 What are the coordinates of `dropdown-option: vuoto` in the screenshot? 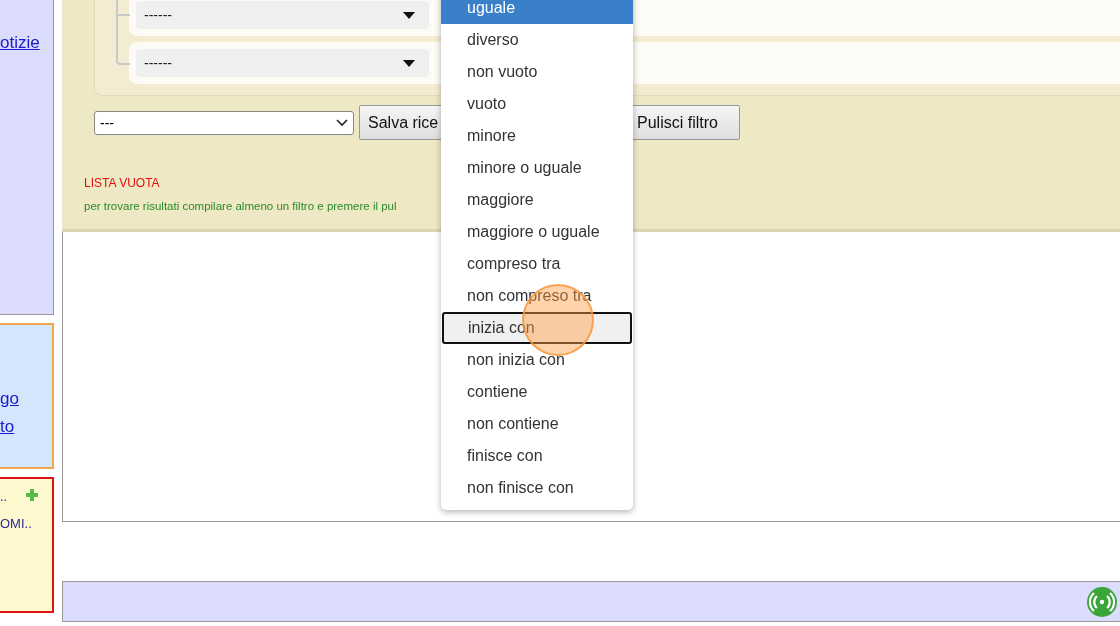 It's located at (537, 104).